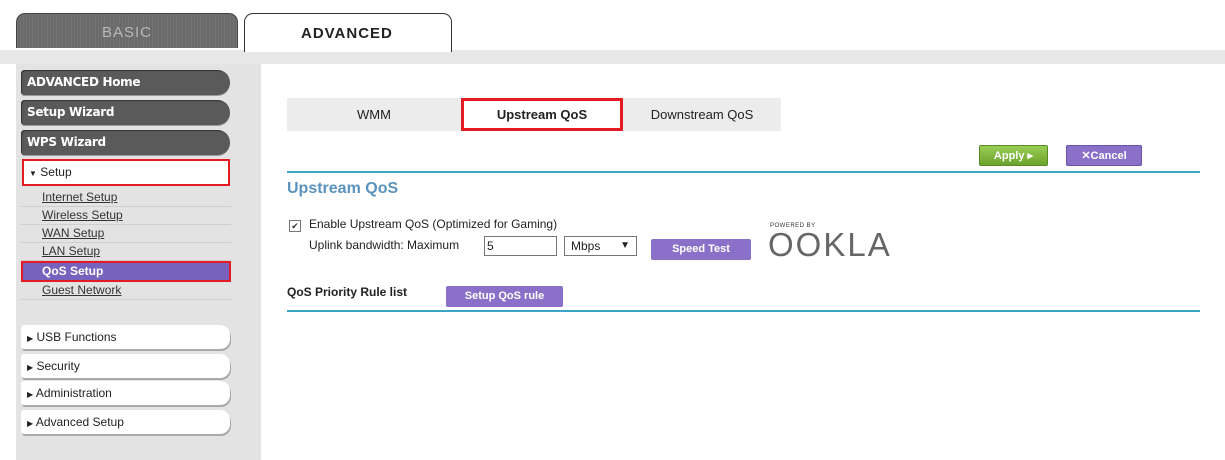  What do you see at coordinates (125, 393) in the screenshot?
I see `sidebar-item-administration: ▶ Administration` at bounding box center [125, 393].